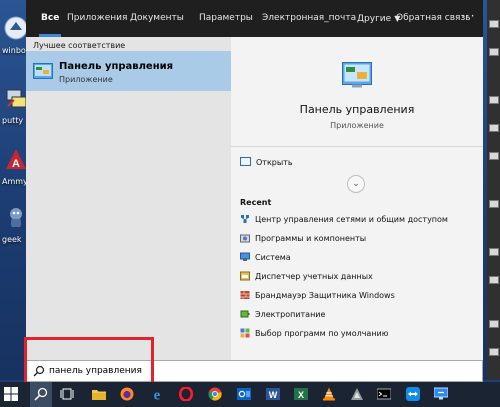  I want to click on taskbar-edge: e, so click(157, 394).